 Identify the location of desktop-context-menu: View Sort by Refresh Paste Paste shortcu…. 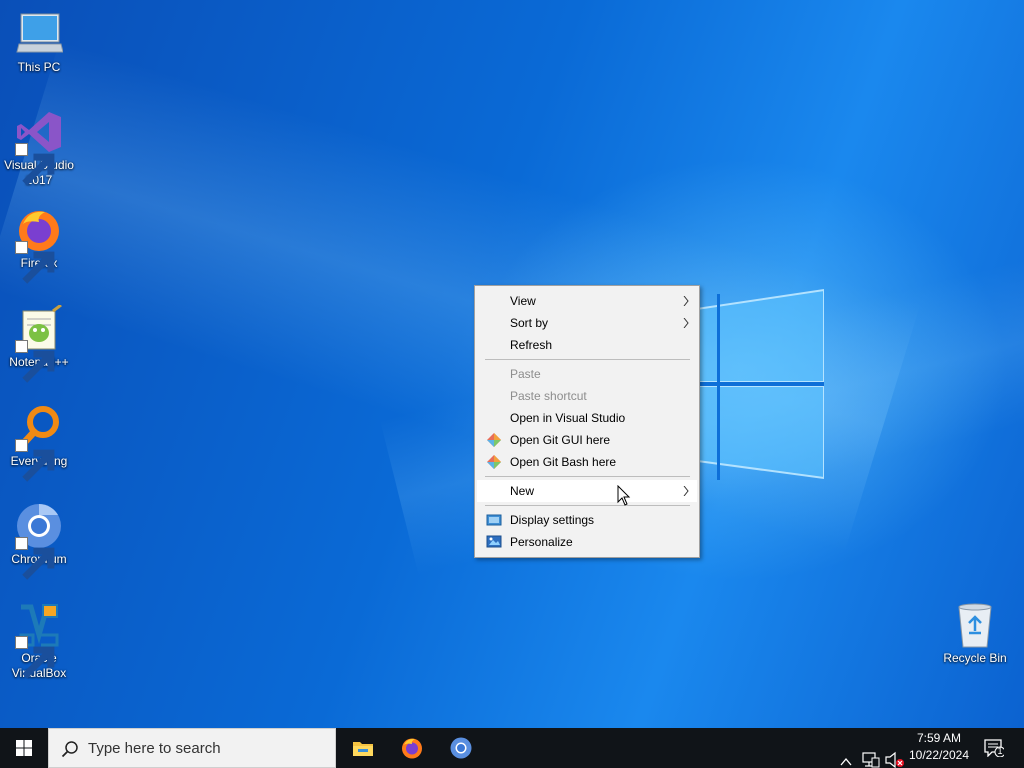
(587, 421).